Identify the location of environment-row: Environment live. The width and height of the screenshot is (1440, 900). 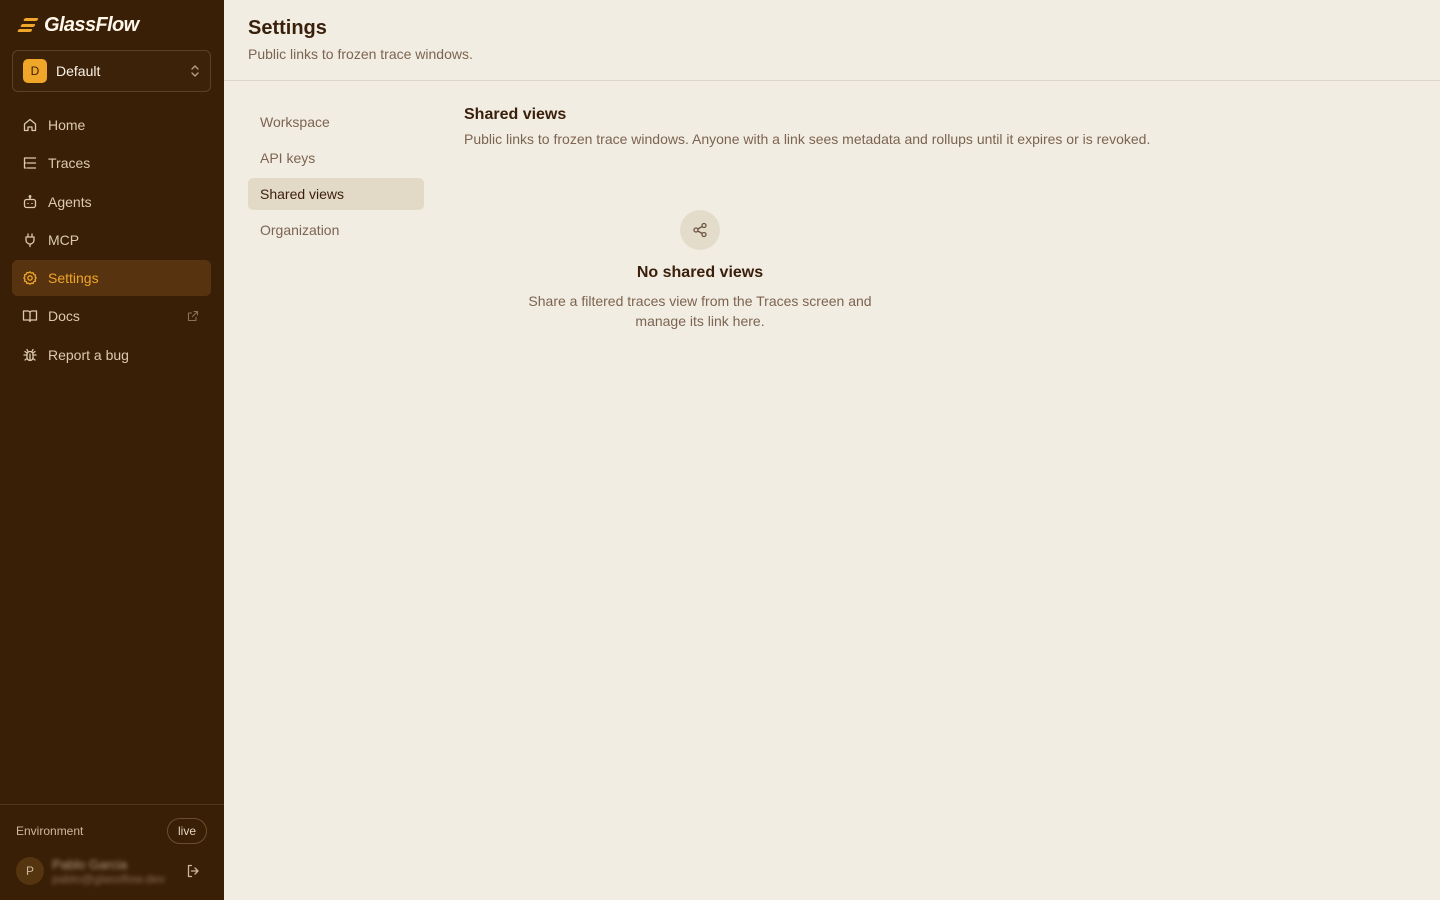
(111, 831).